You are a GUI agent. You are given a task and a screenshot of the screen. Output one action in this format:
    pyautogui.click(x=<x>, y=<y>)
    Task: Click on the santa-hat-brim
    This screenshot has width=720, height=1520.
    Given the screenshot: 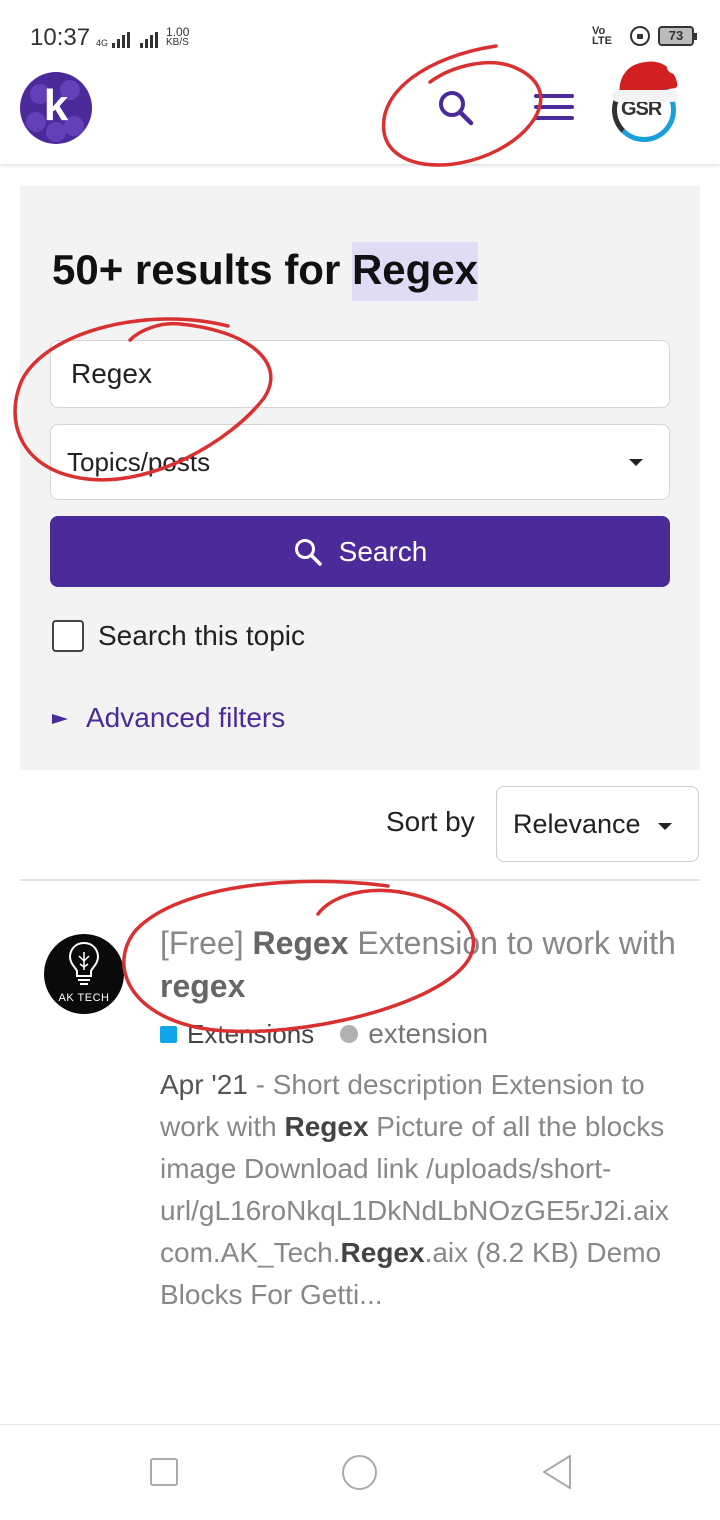 What is the action you would take?
    pyautogui.click(x=645, y=96)
    